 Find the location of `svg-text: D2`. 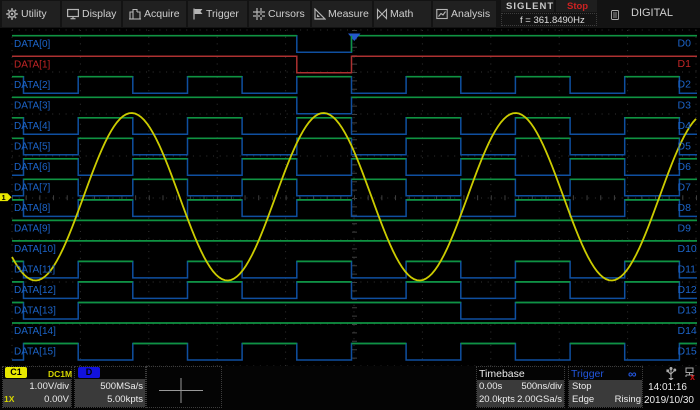

svg-text: D2 is located at coordinates (685, 85).